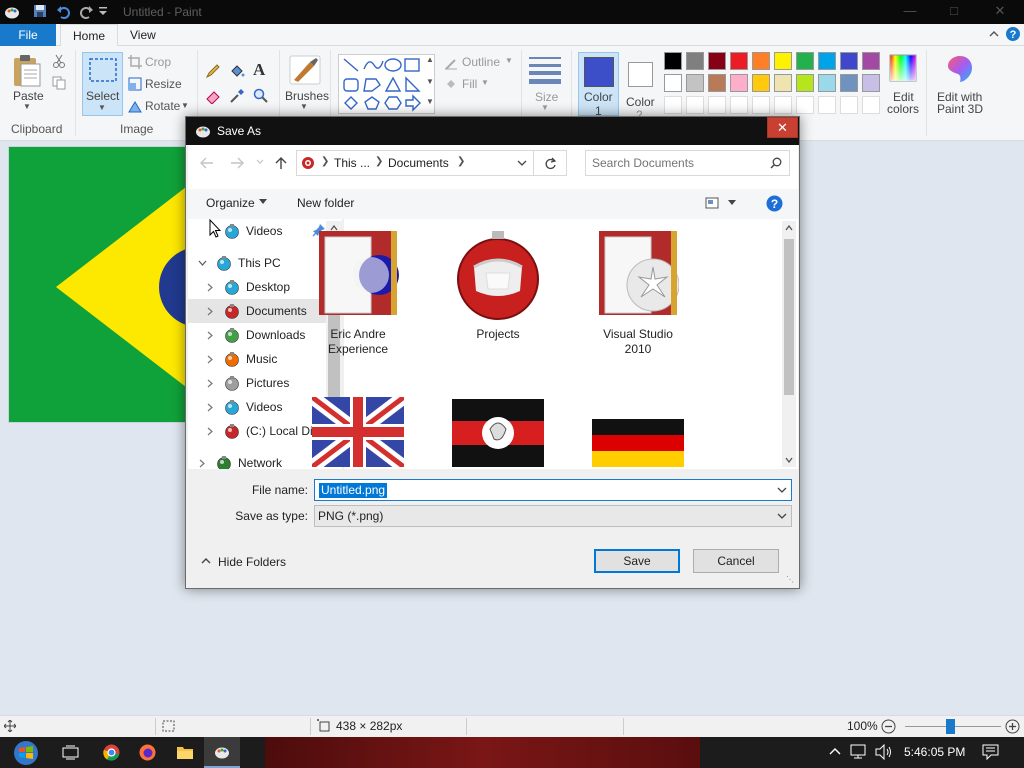  Describe the element at coordinates (163, 84) in the screenshot. I see `resize-button: Resize` at that location.